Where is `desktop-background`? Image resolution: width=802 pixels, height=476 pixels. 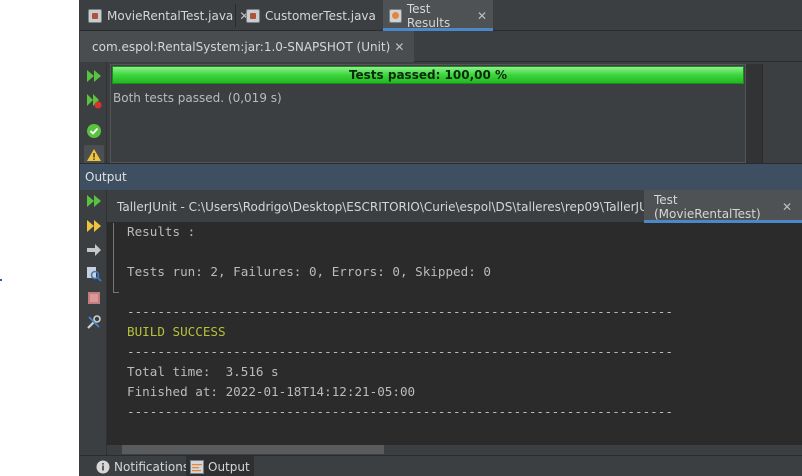
desktop-background is located at coordinates (40, 238).